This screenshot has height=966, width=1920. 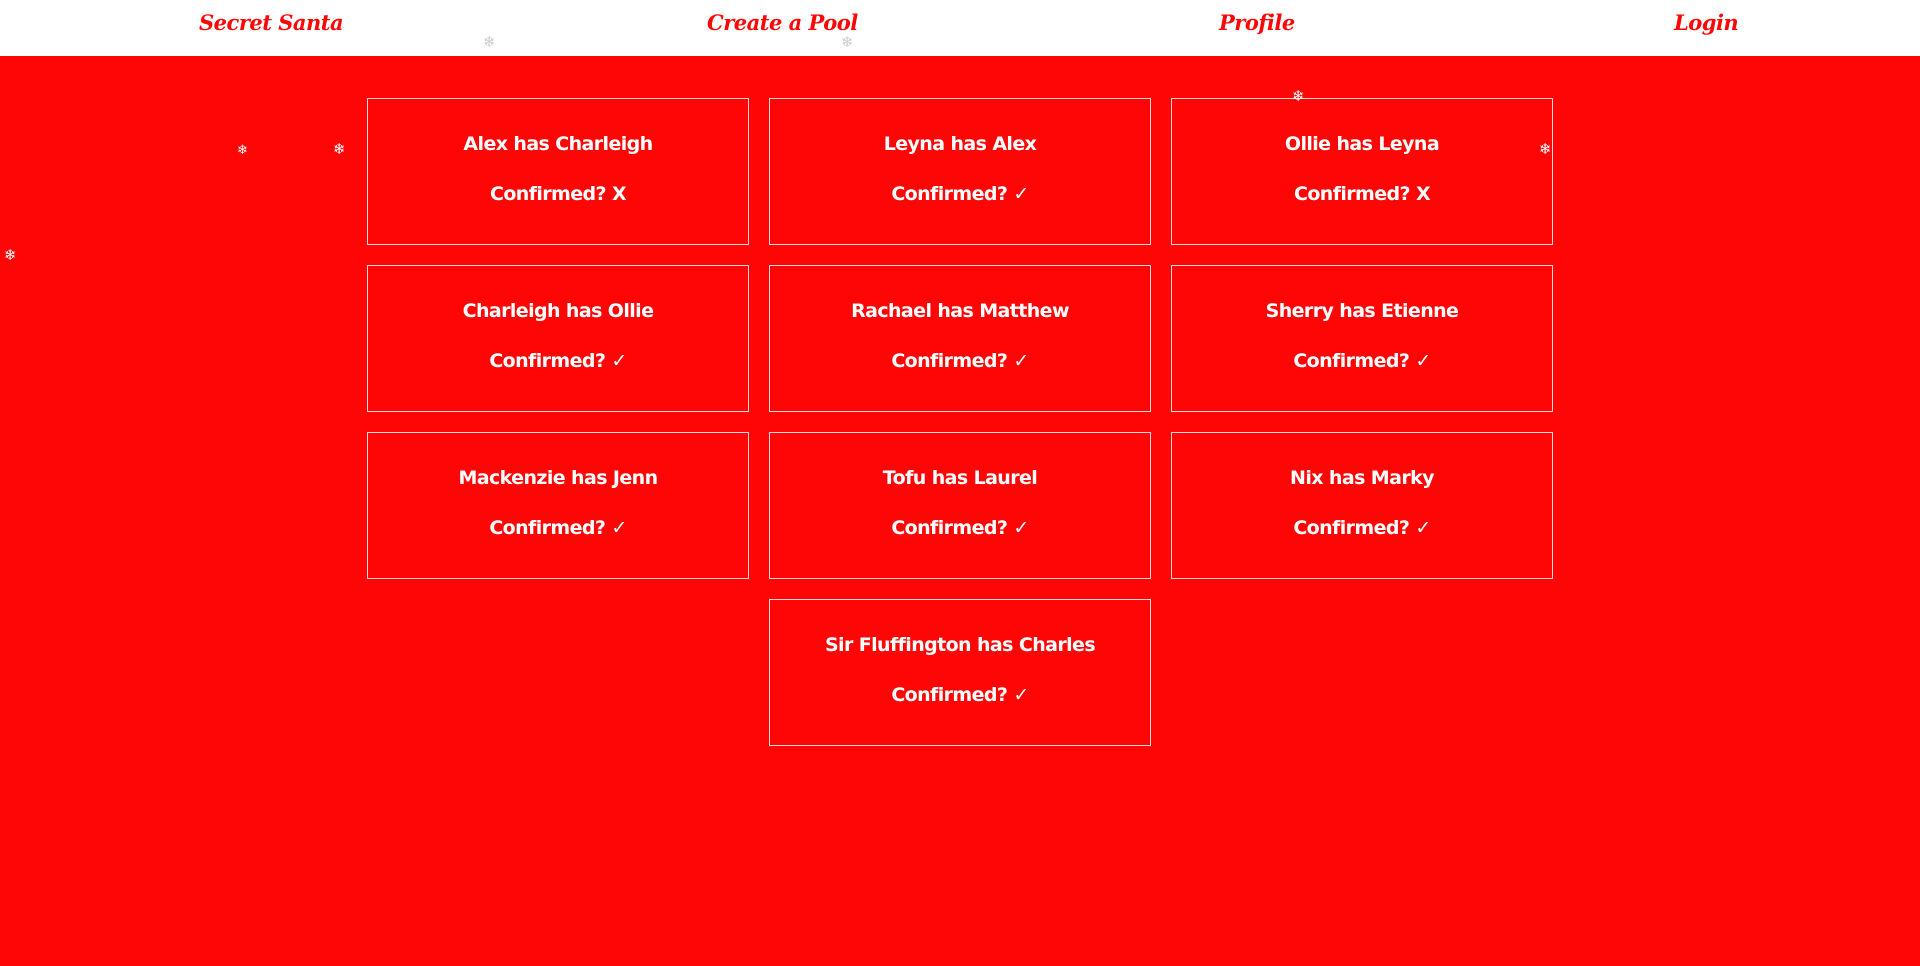 What do you see at coordinates (960, 478) in the screenshot?
I see `assignment-pair-text: Tofu has Laurel` at bounding box center [960, 478].